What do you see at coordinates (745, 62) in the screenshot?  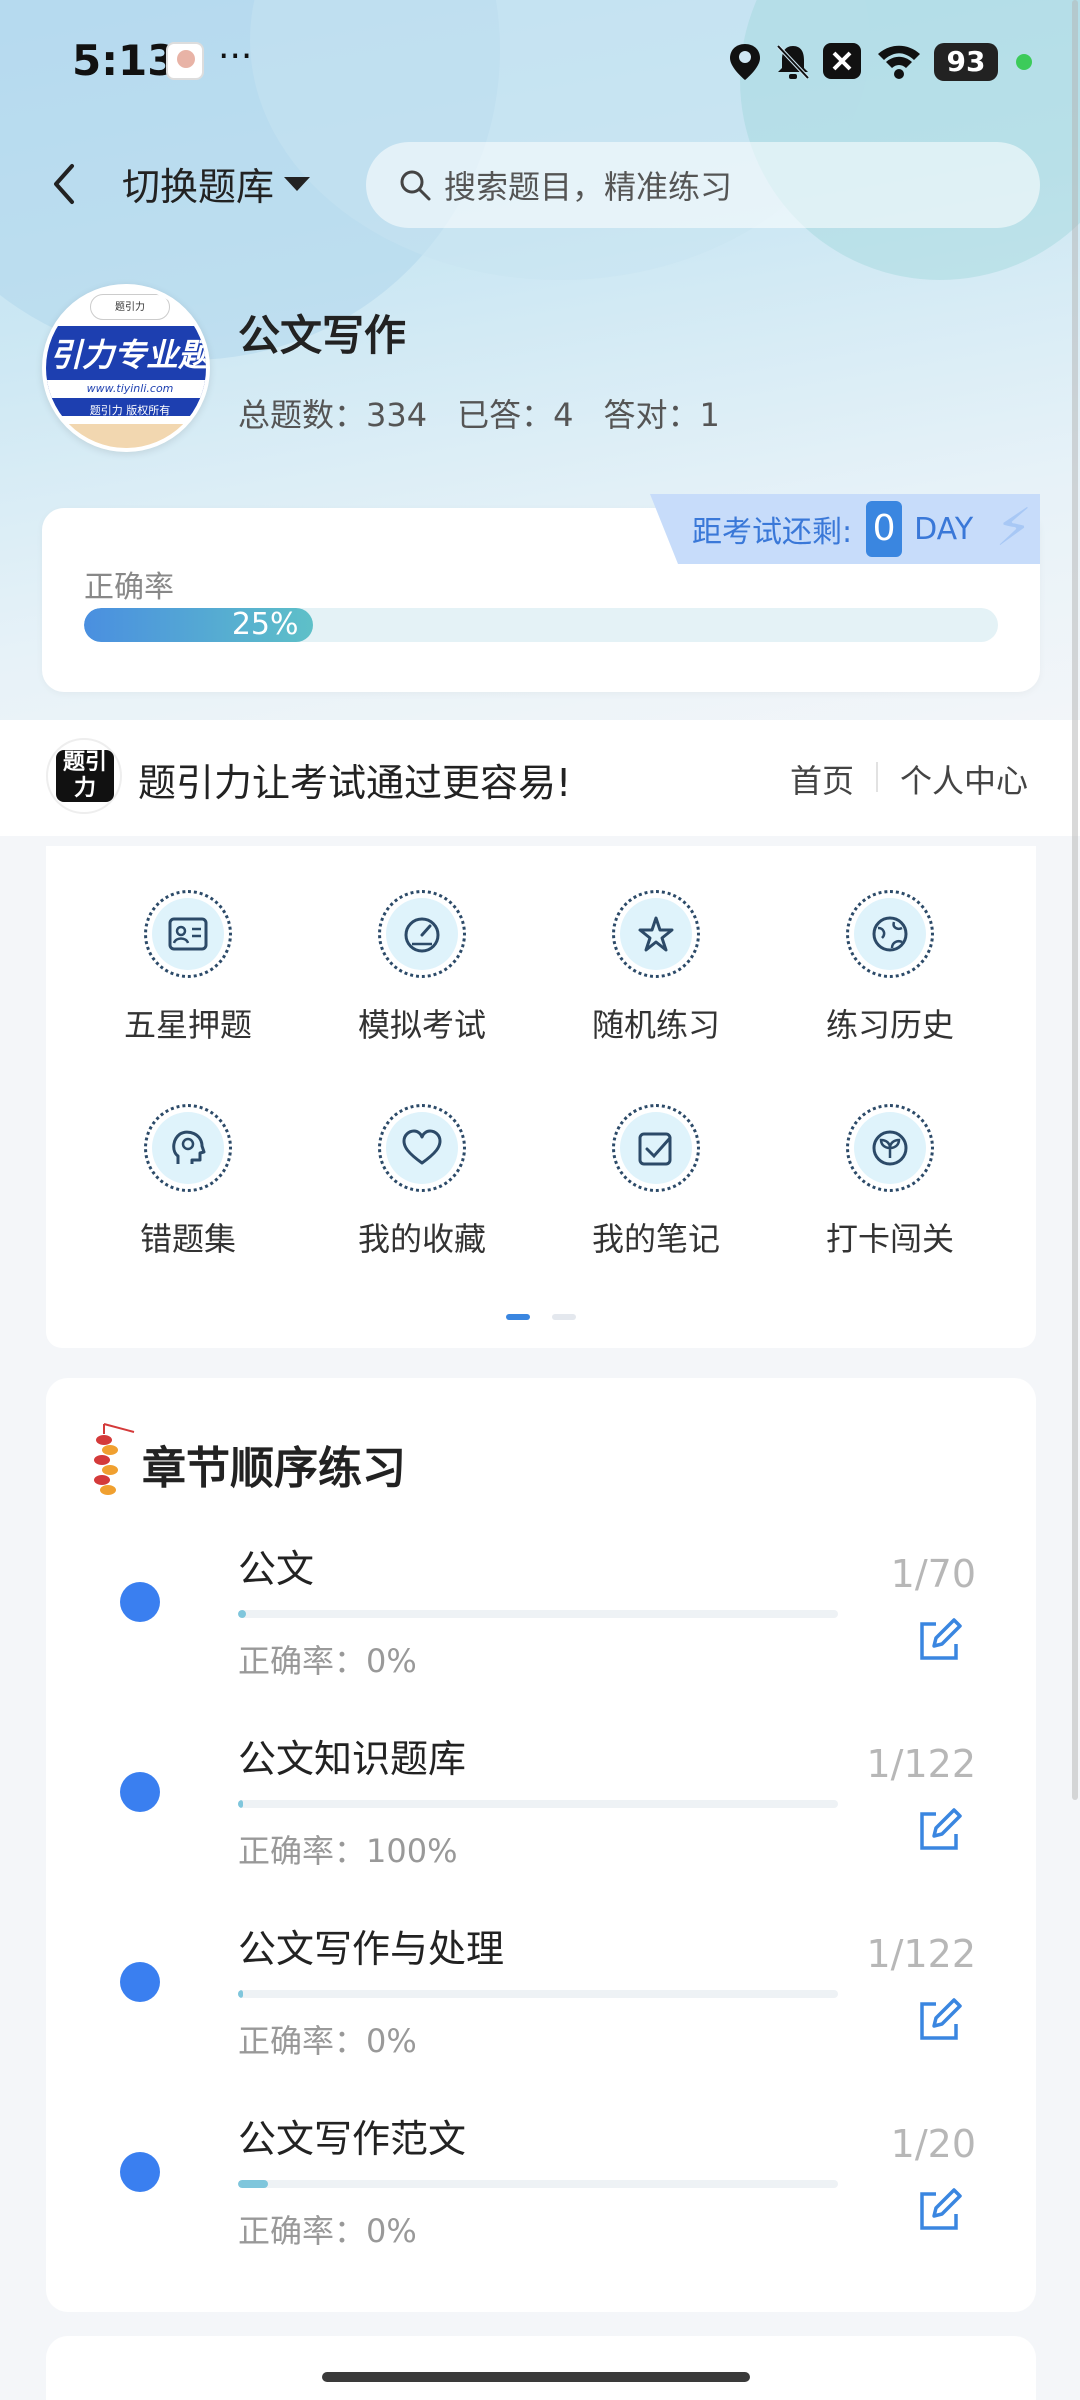 I see `location-icon` at bounding box center [745, 62].